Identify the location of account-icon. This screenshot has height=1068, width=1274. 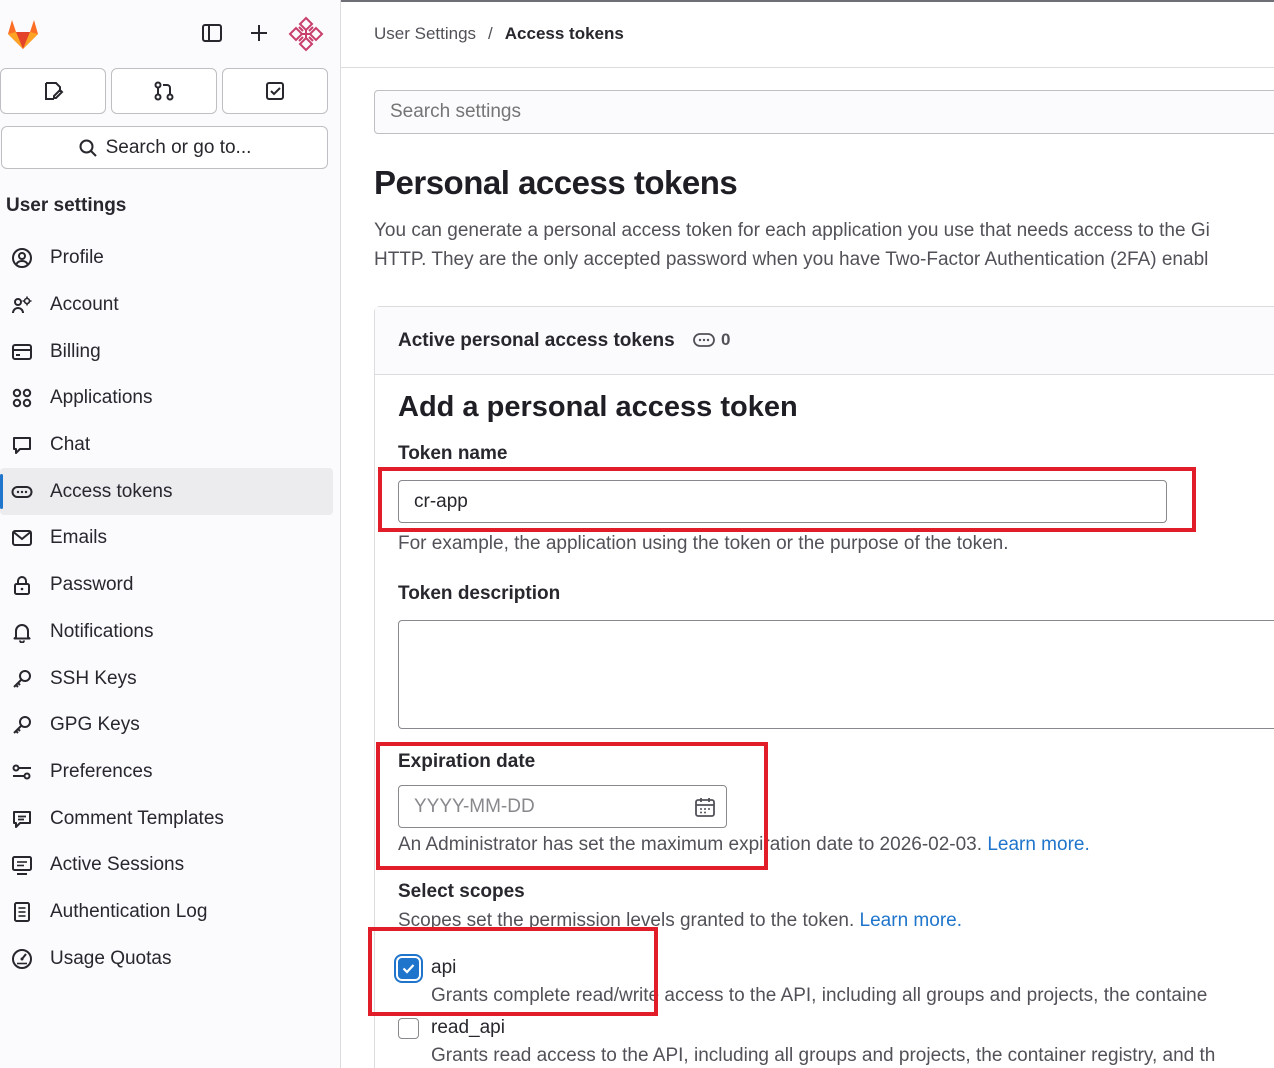
(22, 305).